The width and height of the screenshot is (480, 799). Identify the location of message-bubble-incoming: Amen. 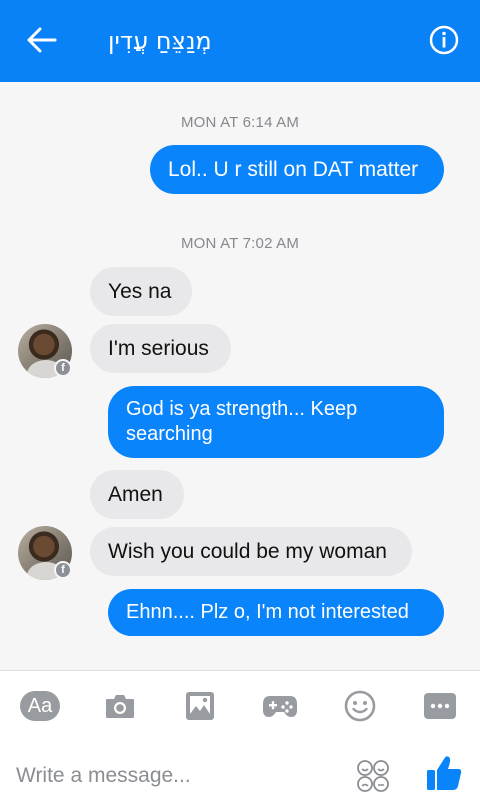
(137, 494).